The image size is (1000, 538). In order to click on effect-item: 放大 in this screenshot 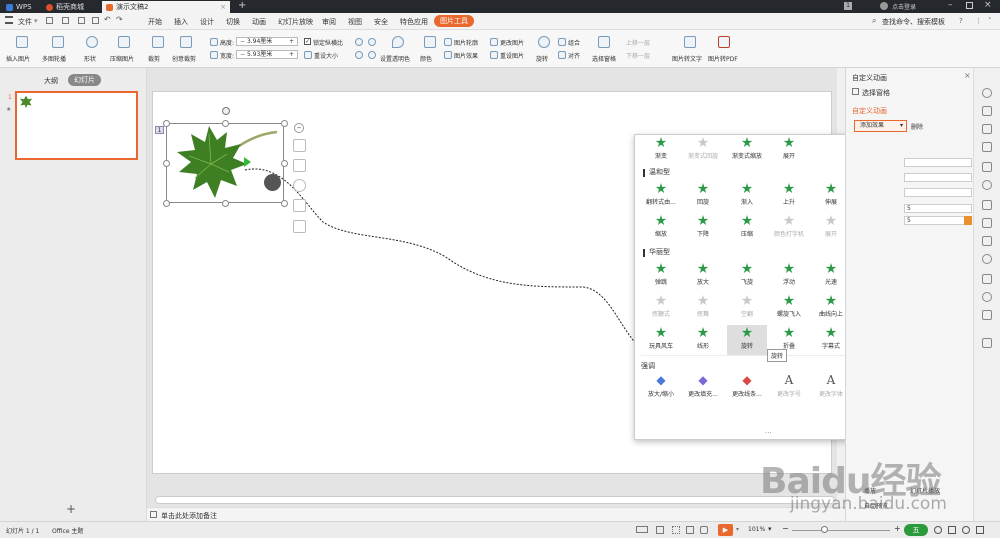, I will do `click(703, 276)`.